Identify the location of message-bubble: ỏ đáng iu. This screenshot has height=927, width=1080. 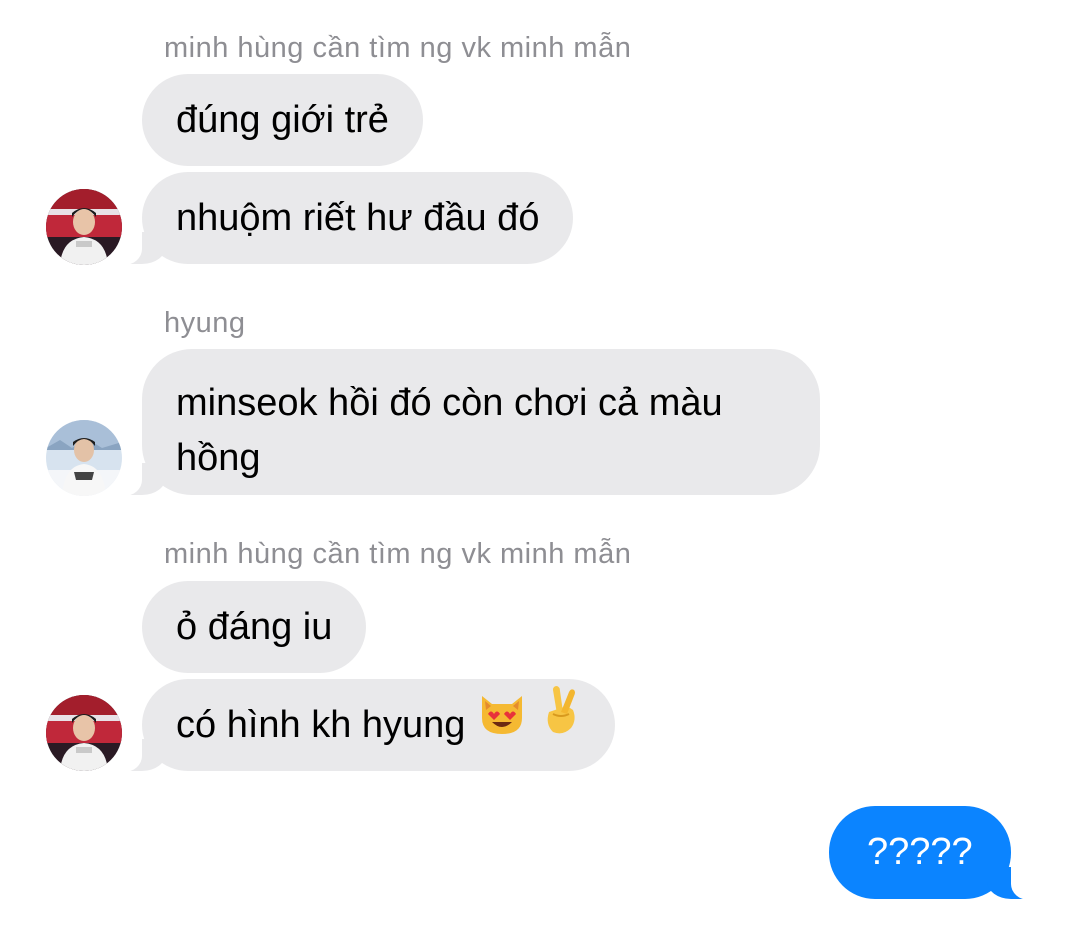
(254, 627).